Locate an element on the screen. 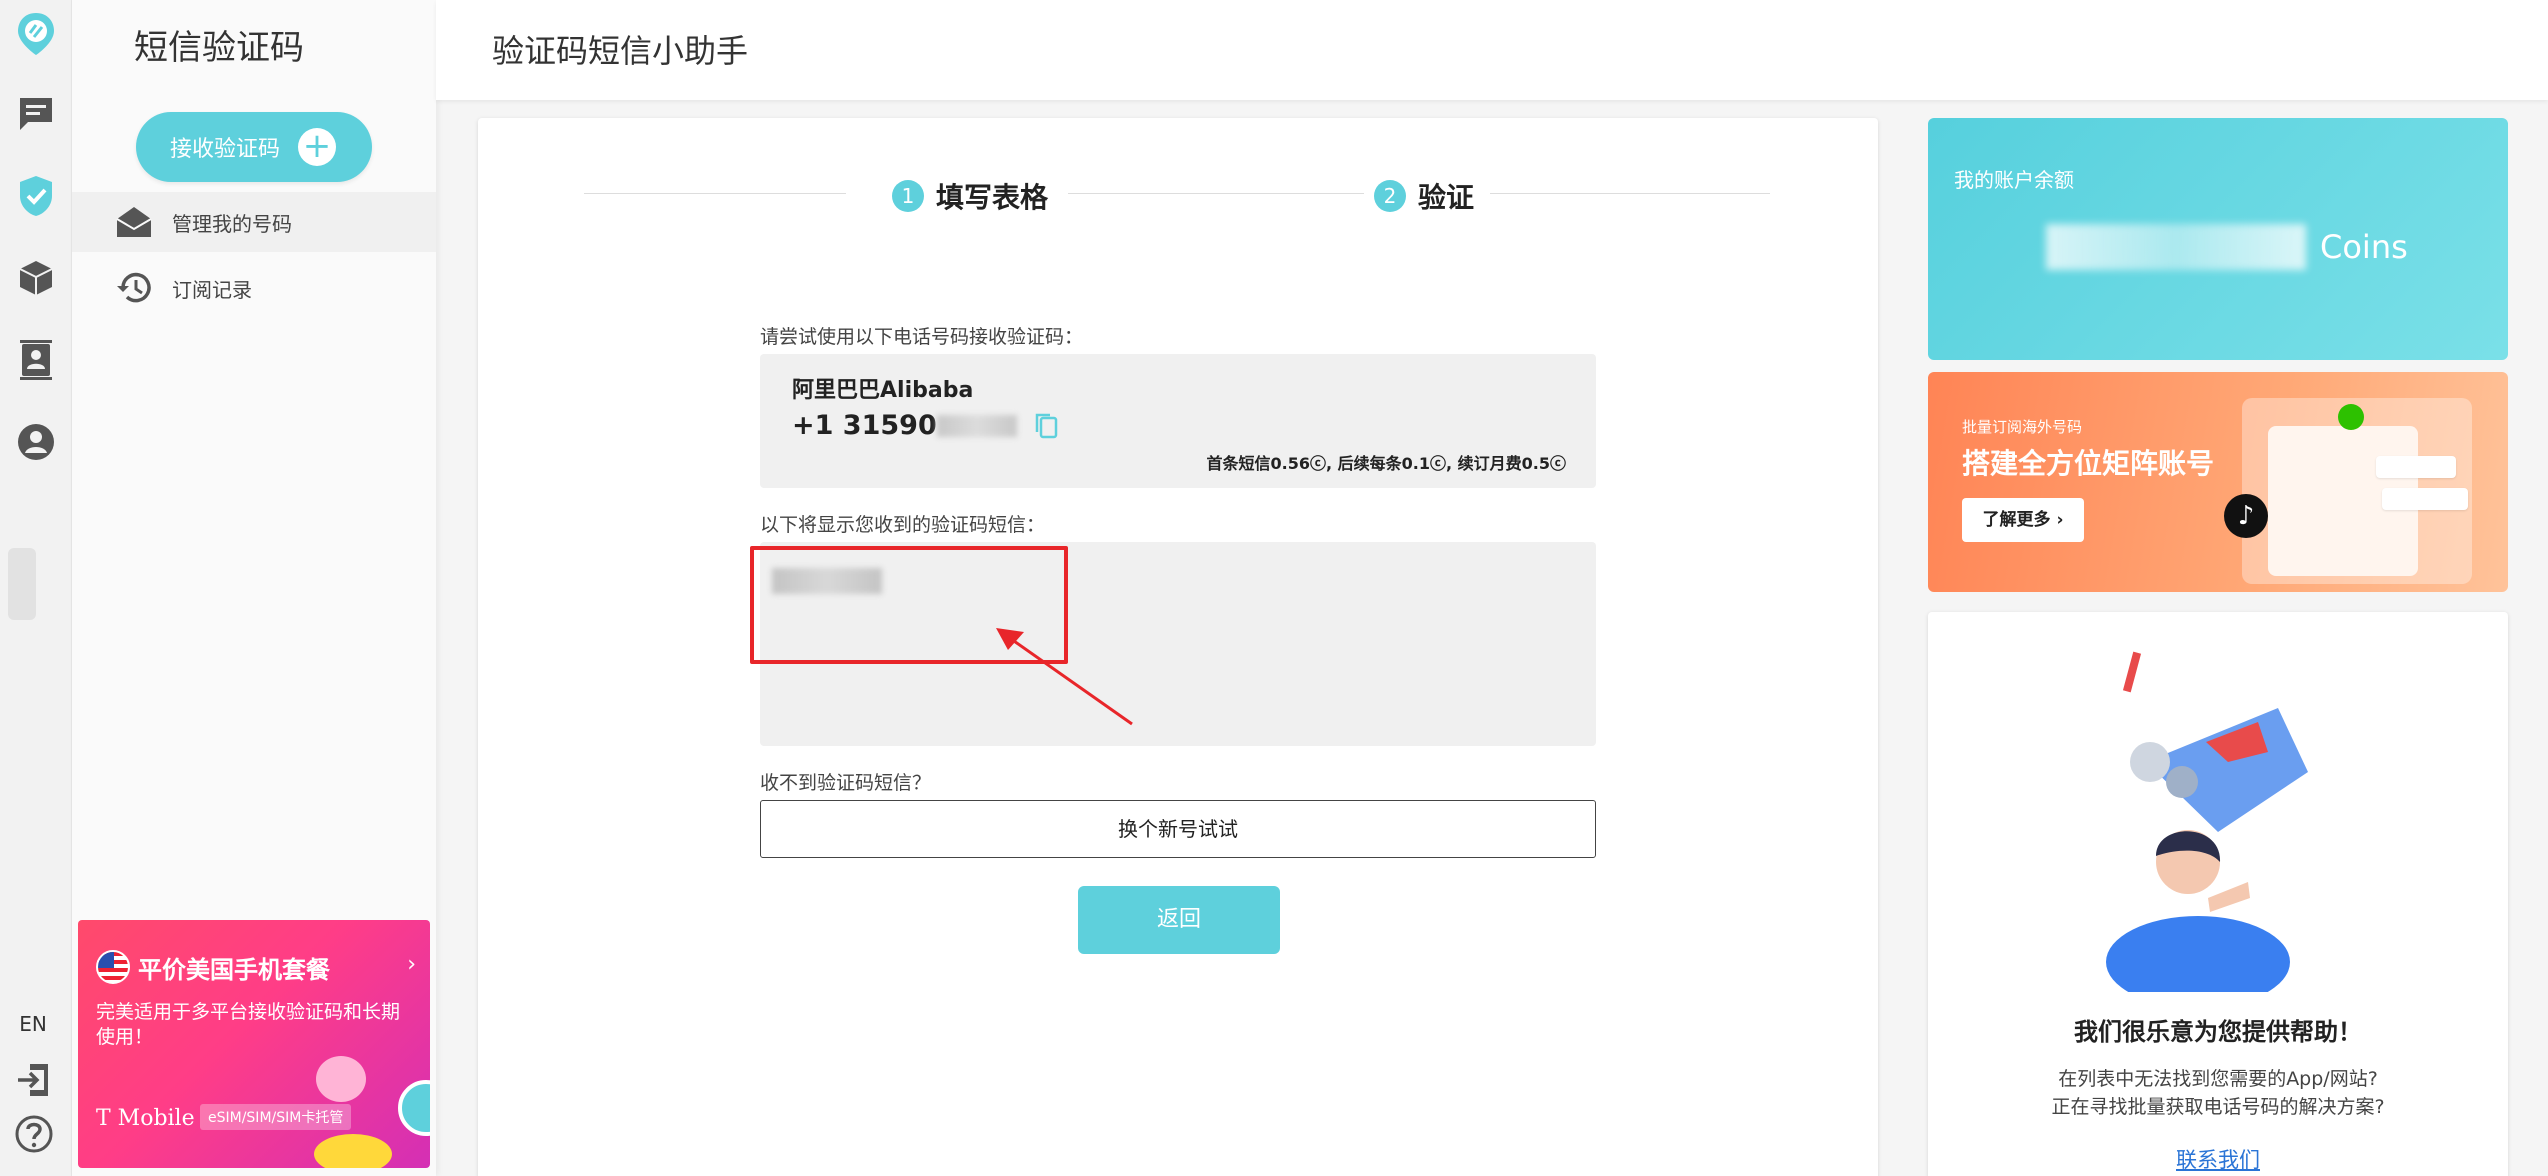 This screenshot has height=1176, width=2548. balance-unit: Coins is located at coordinates (2364, 247).